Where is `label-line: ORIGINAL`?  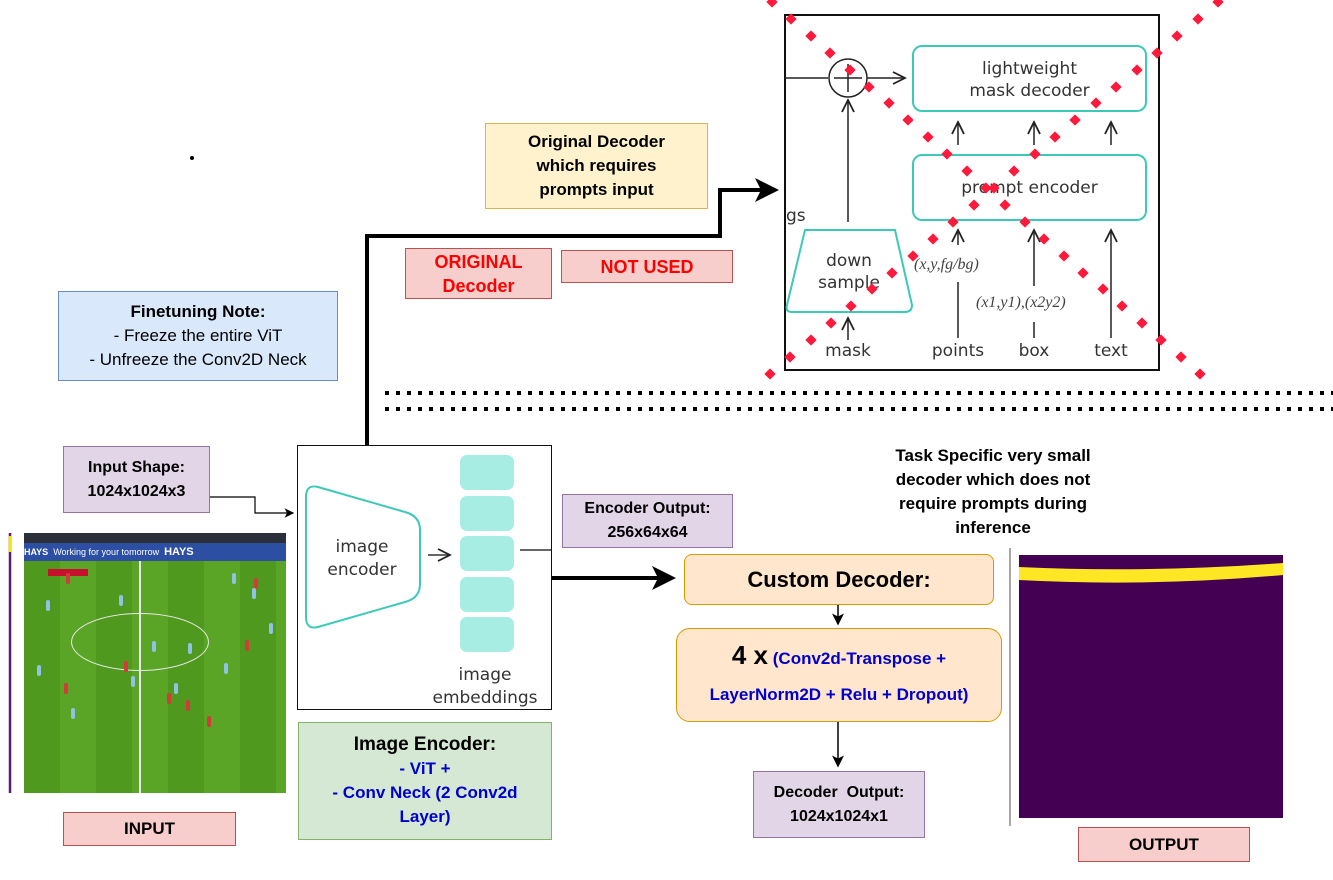 label-line: ORIGINAL is located at coordinates (478, 261).